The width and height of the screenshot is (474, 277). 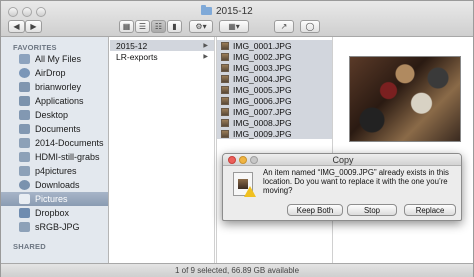 I want to click on chevron-right-icon: ▶, so click(x=33, y=26).